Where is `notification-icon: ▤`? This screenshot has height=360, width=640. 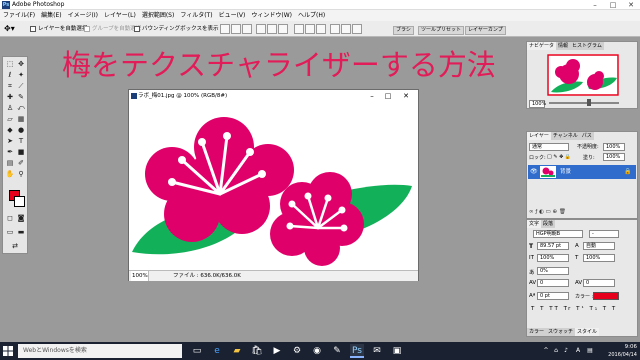
notification-icon: ▤ is located at coordinates (590, 351).